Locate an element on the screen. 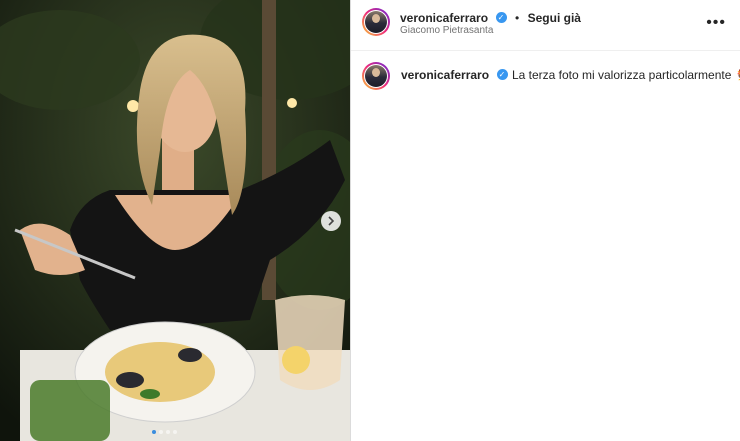 This screenshot has height=441, width=740. caption-username-link: veronicaferraro is located at coordinates (445, 75).